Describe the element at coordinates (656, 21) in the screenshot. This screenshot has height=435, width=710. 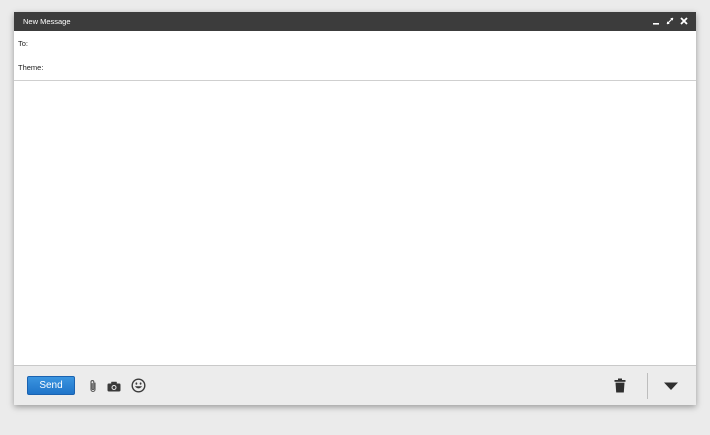
I see `minimize-icon` at that location.